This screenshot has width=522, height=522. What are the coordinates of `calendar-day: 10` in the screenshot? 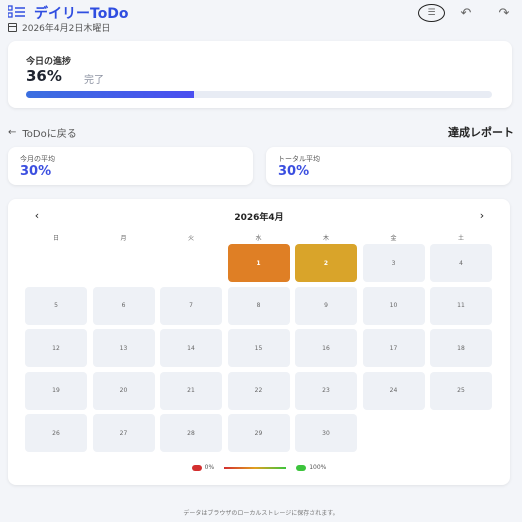 It's located at (393, 305).